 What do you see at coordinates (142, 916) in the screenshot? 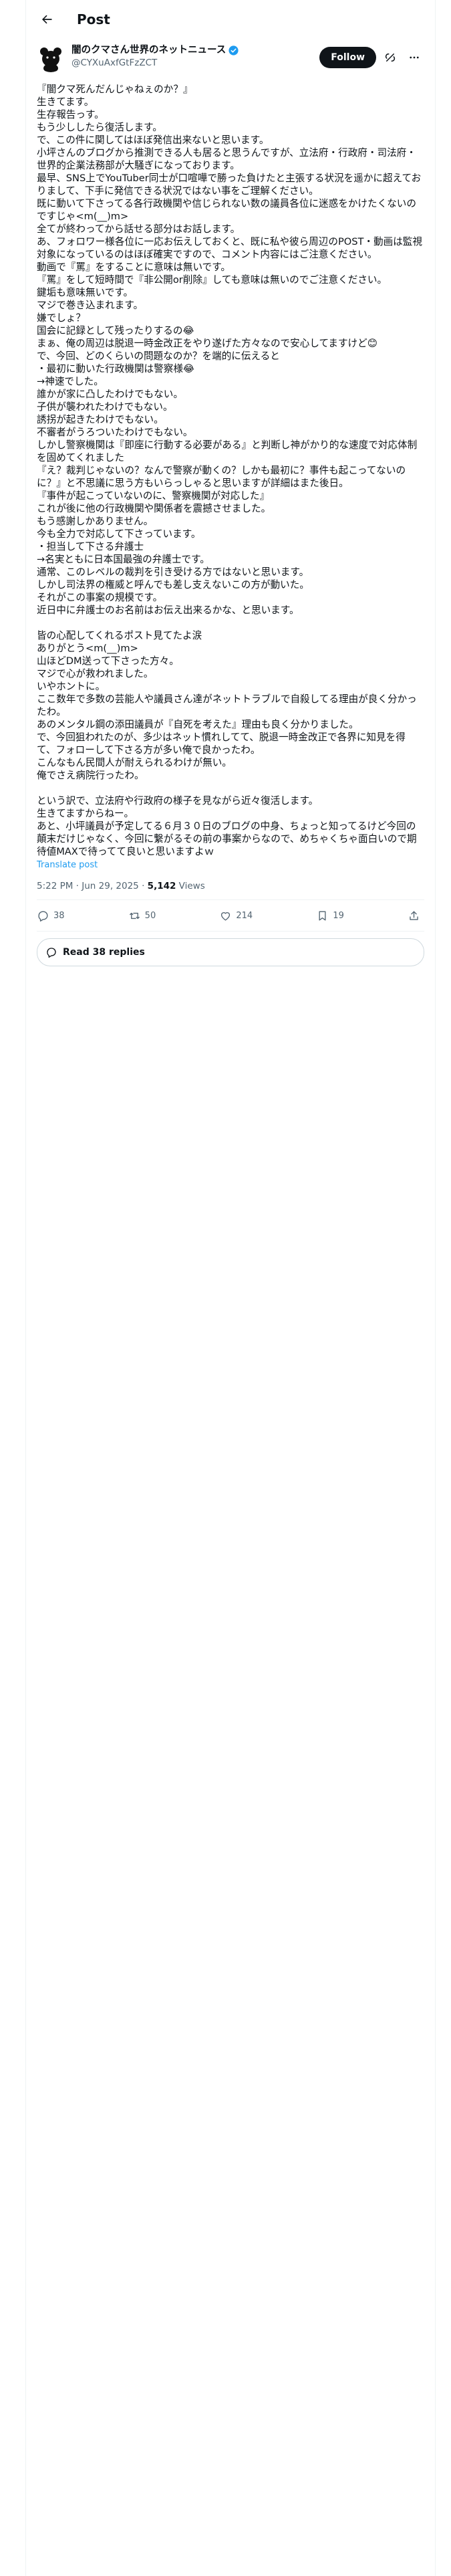
I see `repost-button: 50` at bounding box center [142, 916].